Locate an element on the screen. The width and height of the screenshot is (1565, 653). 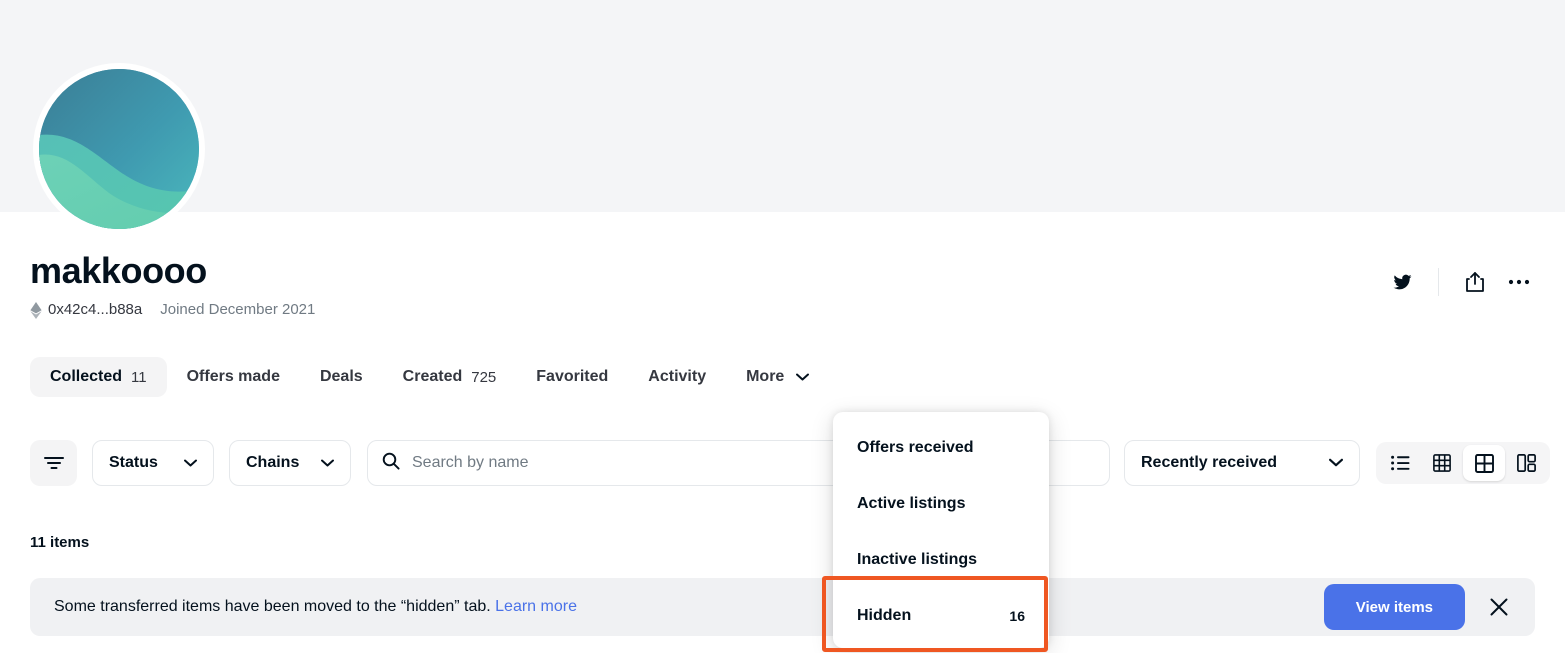
tab-collected: Collected 11 is located at coordinates (98, 377).